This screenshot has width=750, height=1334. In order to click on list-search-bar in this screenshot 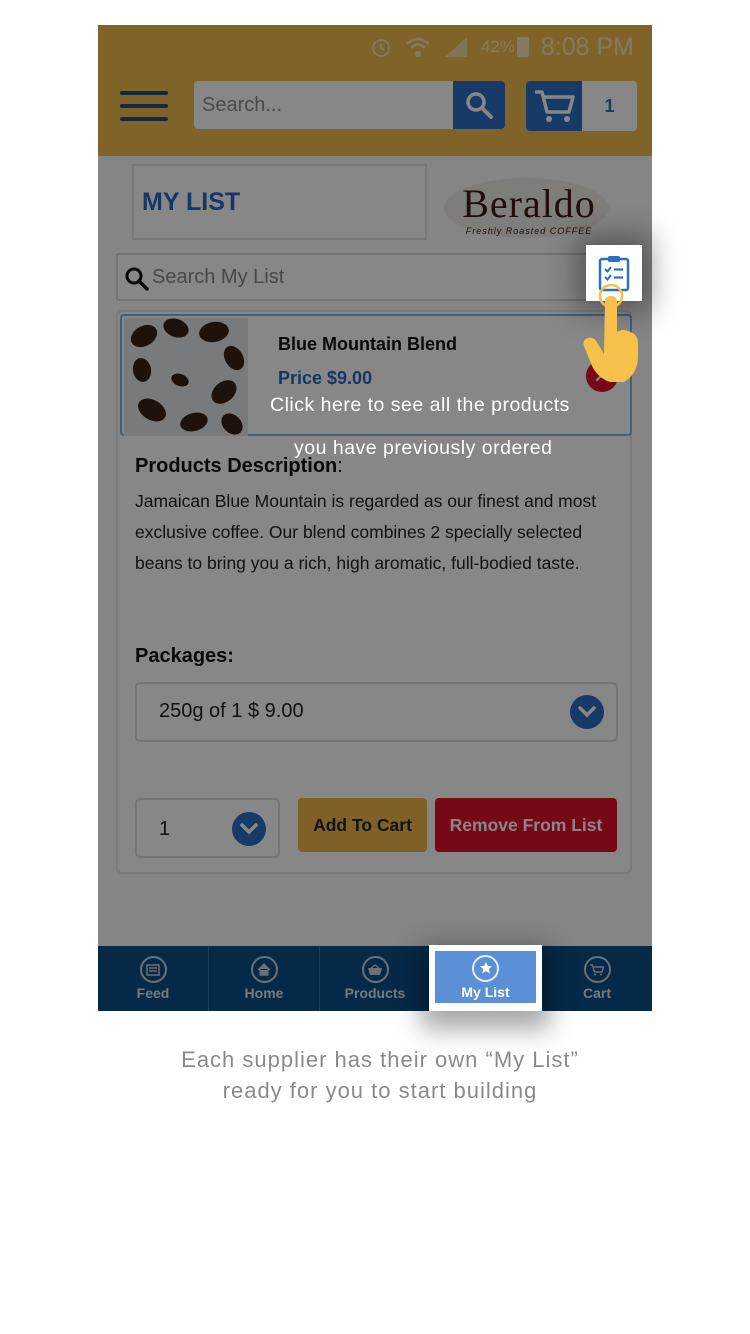, I will do `click(355, 277)`.